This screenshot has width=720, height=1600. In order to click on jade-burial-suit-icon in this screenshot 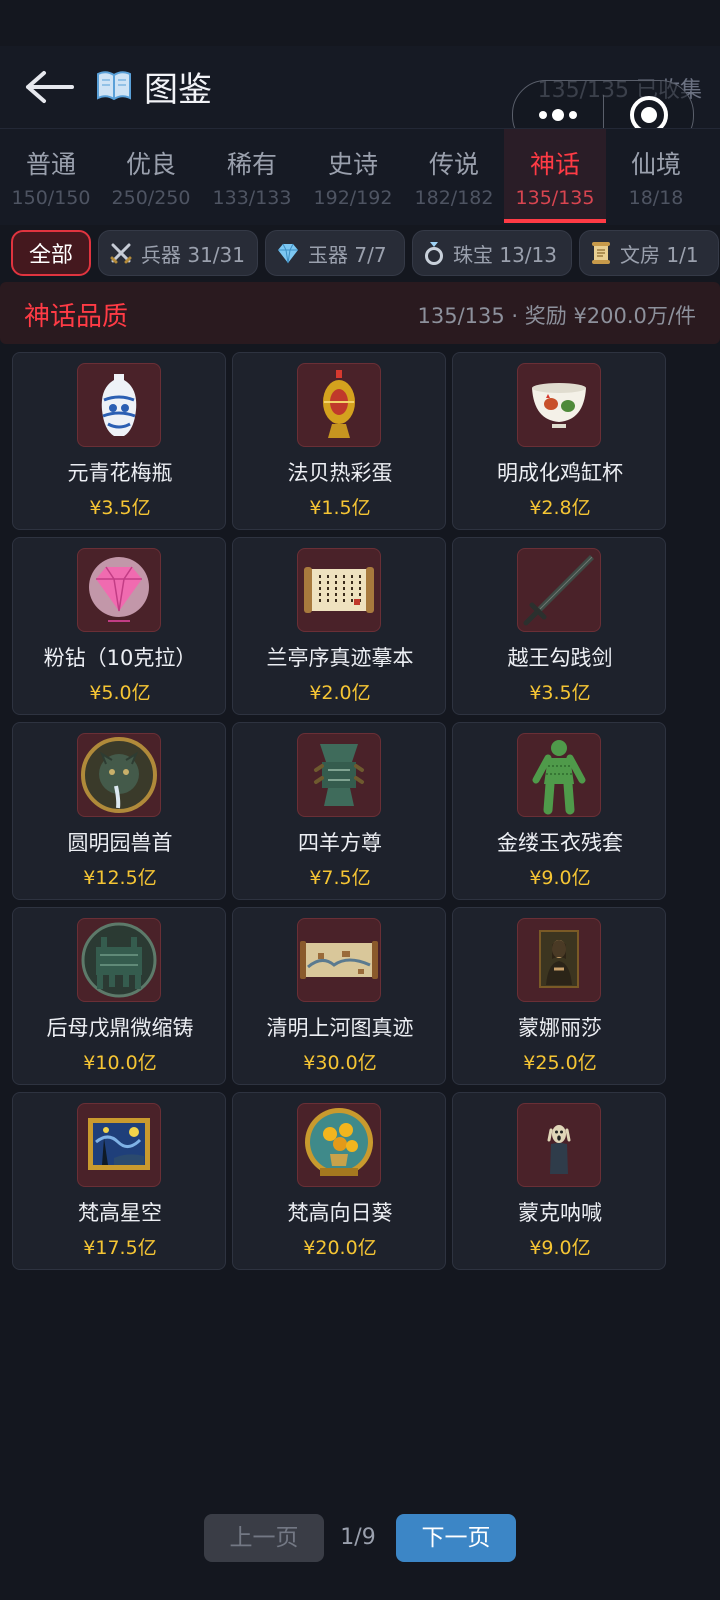, I will do `click(559, 777)`.